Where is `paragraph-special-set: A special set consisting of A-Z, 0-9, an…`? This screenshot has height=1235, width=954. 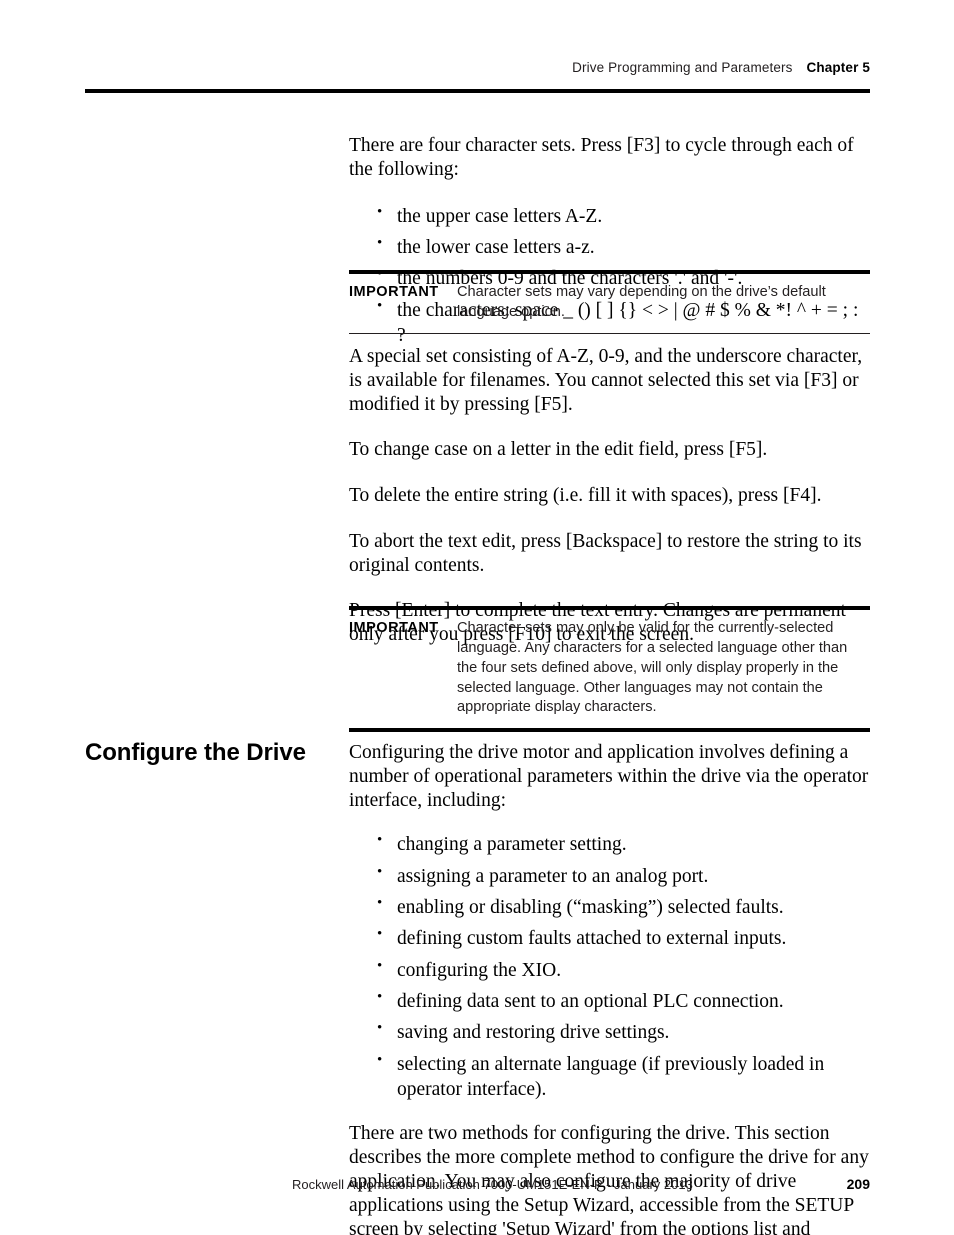 paragraph-special-set: A special set consisting of A-Z, 0-9, an… is located at coordinates (606, 380).